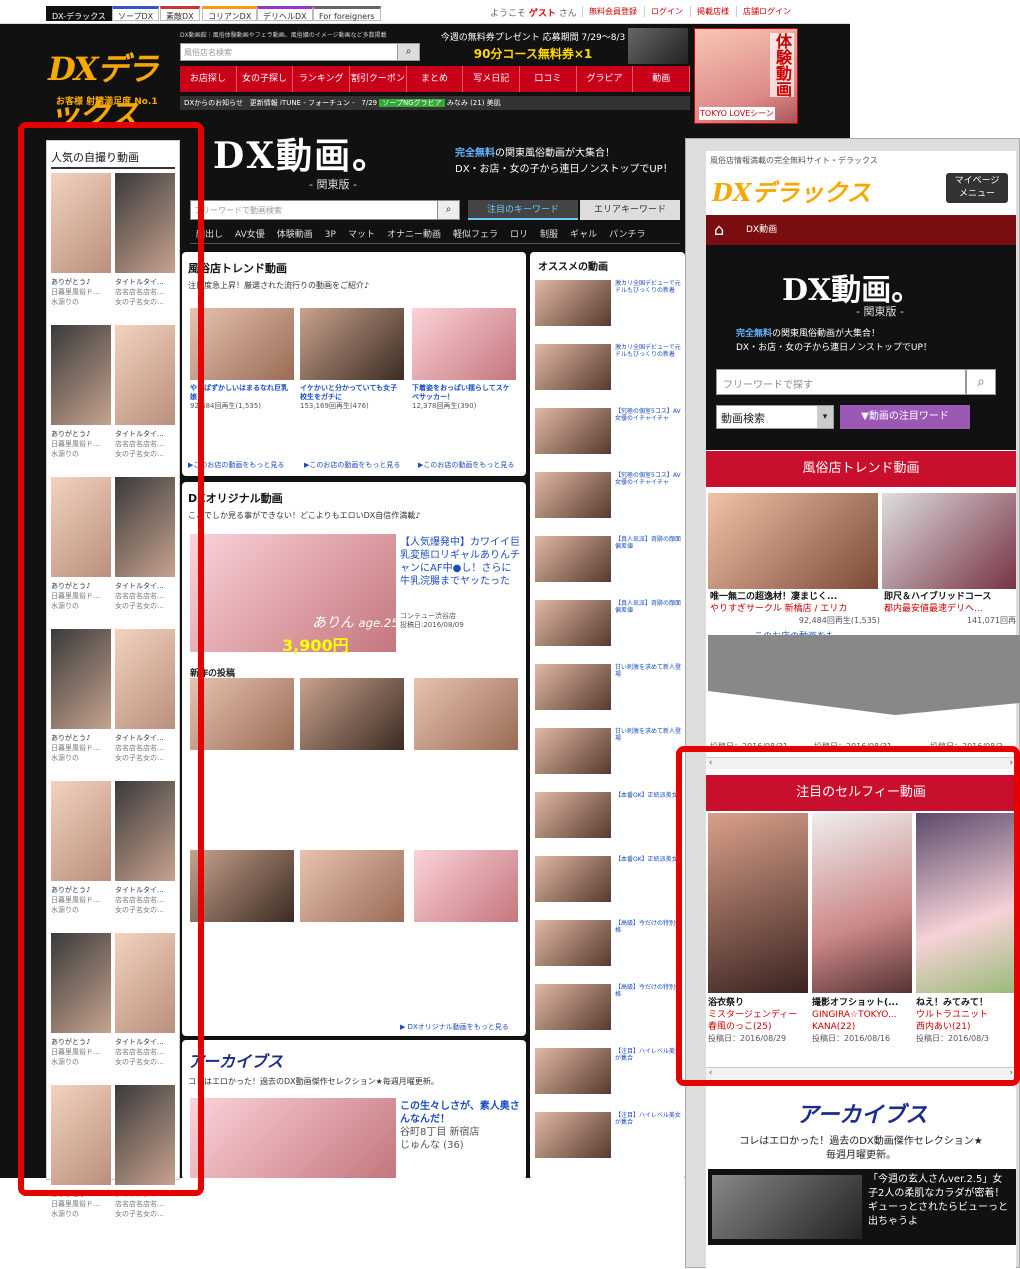 This screenshot has width=1020, height=1269. I want to click on shop-login-link: 店舗ログイン, so click(763, 11).